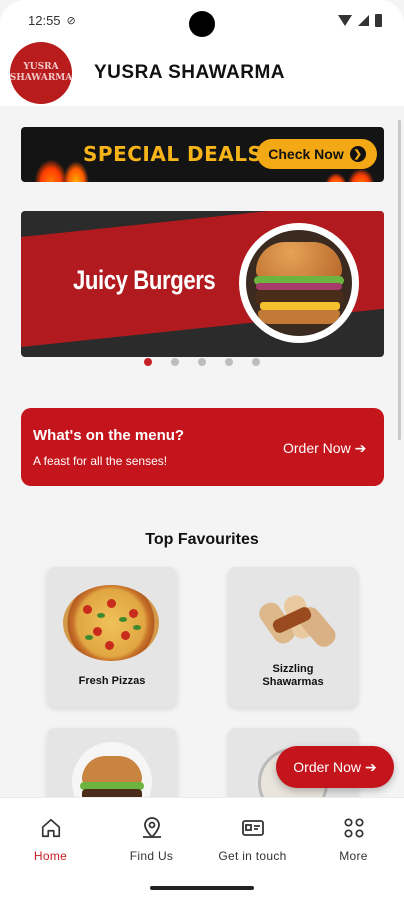  Describe the element at coordinates (345, 20) in the screenshot. I see `wifi-icon` at that location.